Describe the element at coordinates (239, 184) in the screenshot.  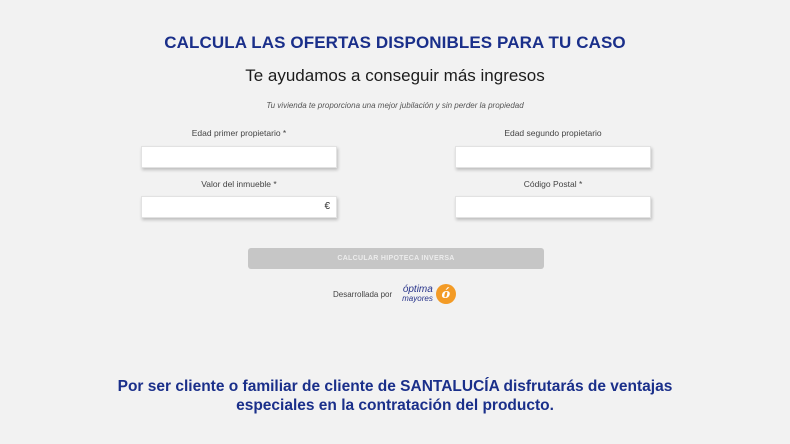
I see `valor-inmueble-label: Valor del inmueble *` at that location.